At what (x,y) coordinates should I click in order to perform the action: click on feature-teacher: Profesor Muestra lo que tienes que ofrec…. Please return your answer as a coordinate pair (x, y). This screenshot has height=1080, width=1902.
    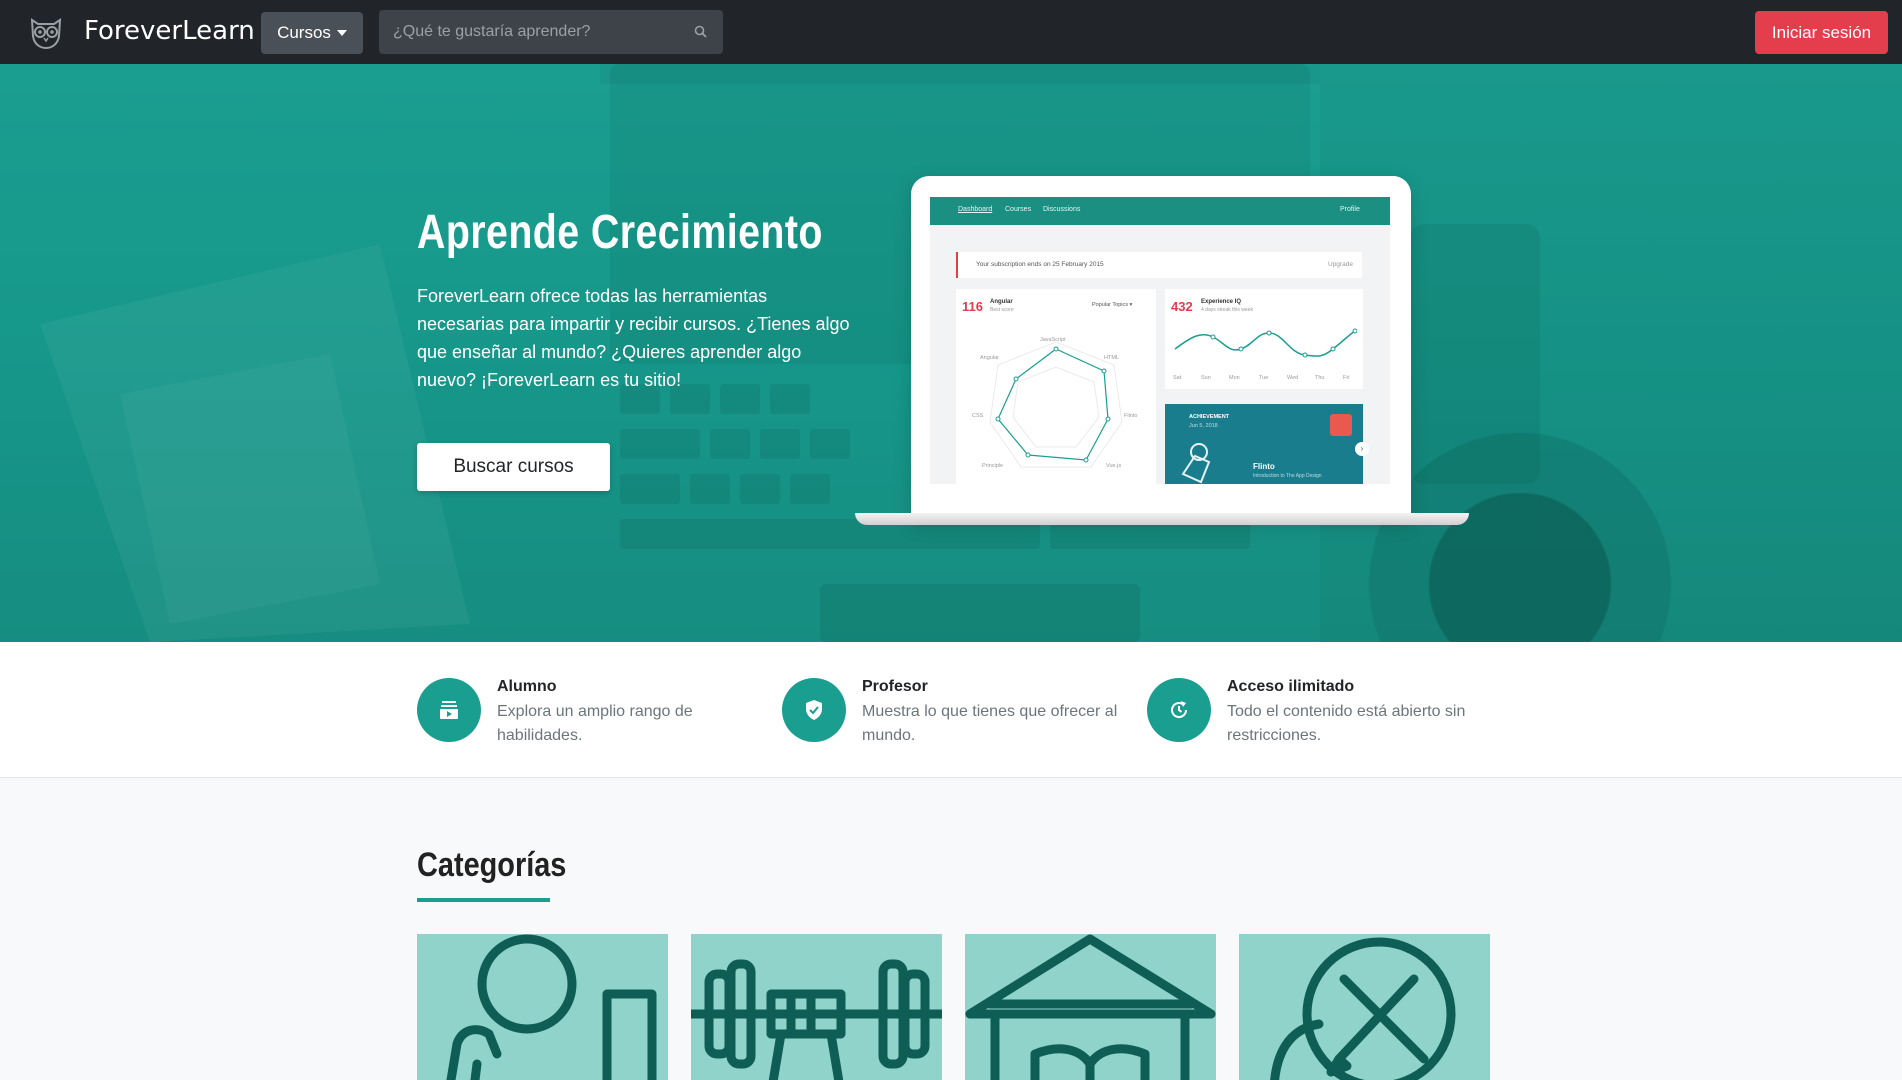
    Looking at the image, I should click on (952, 713).